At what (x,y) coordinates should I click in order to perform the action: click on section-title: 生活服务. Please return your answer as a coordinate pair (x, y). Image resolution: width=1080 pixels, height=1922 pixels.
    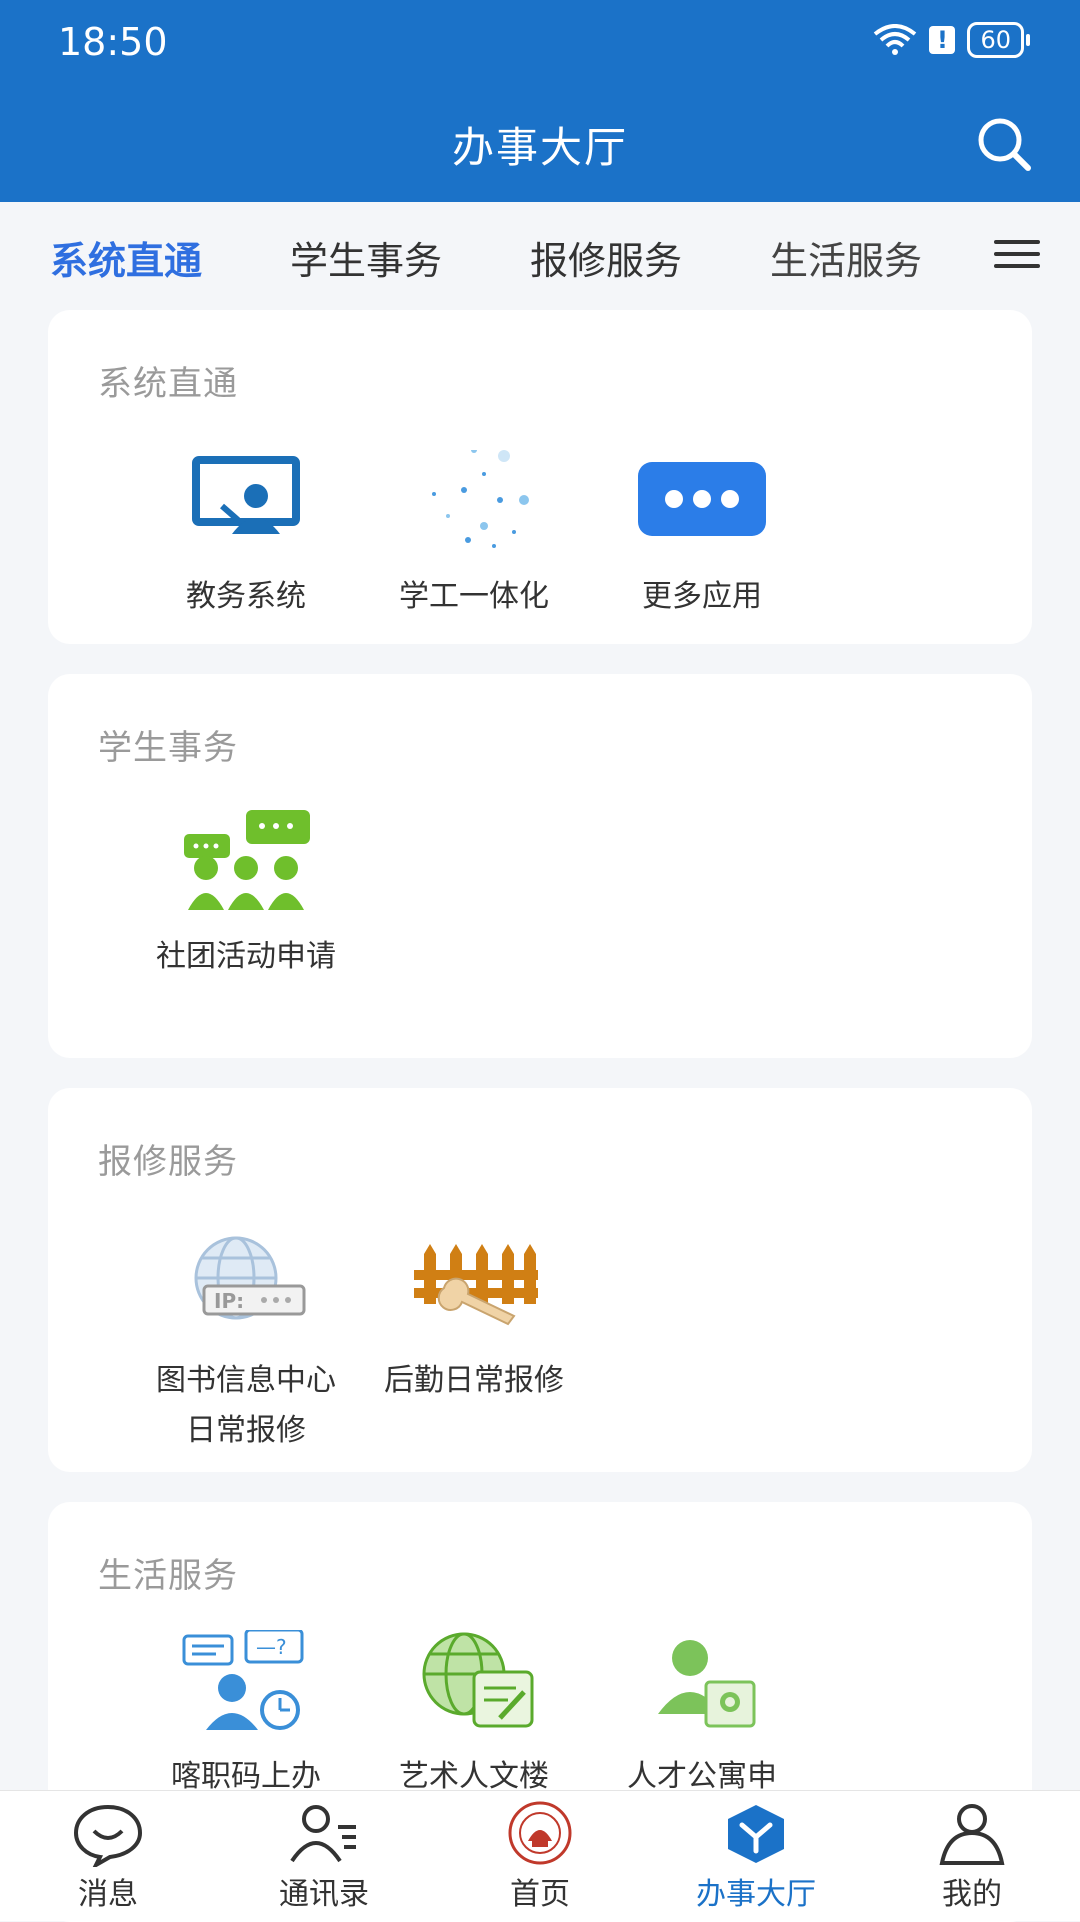
    Looking at the image, I should click on (168, 1576).